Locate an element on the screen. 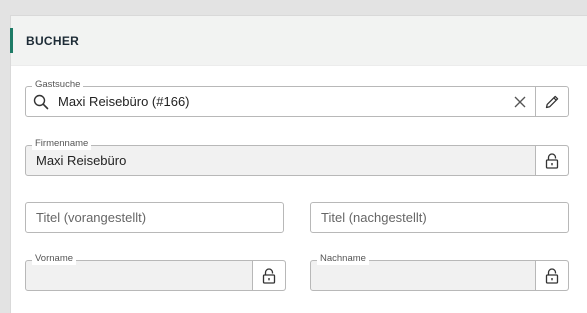 The image size is (587, 313). first-name-lock-button is located at coordinates (268, 275).